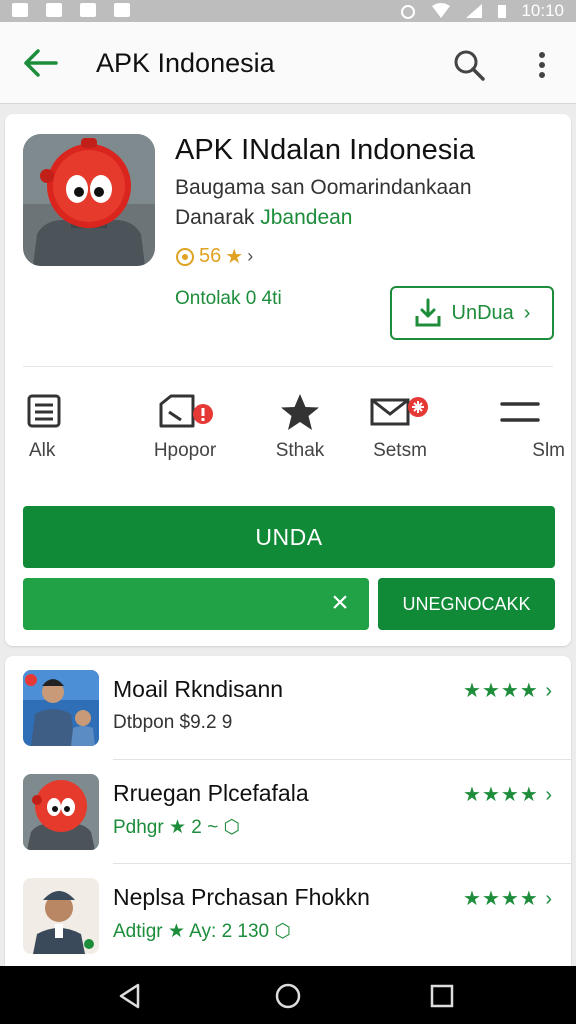  What do you see at coordinates (300, 450) in the screenshot?
I see `action-label: Sthak` at bounding box center [300, 450].